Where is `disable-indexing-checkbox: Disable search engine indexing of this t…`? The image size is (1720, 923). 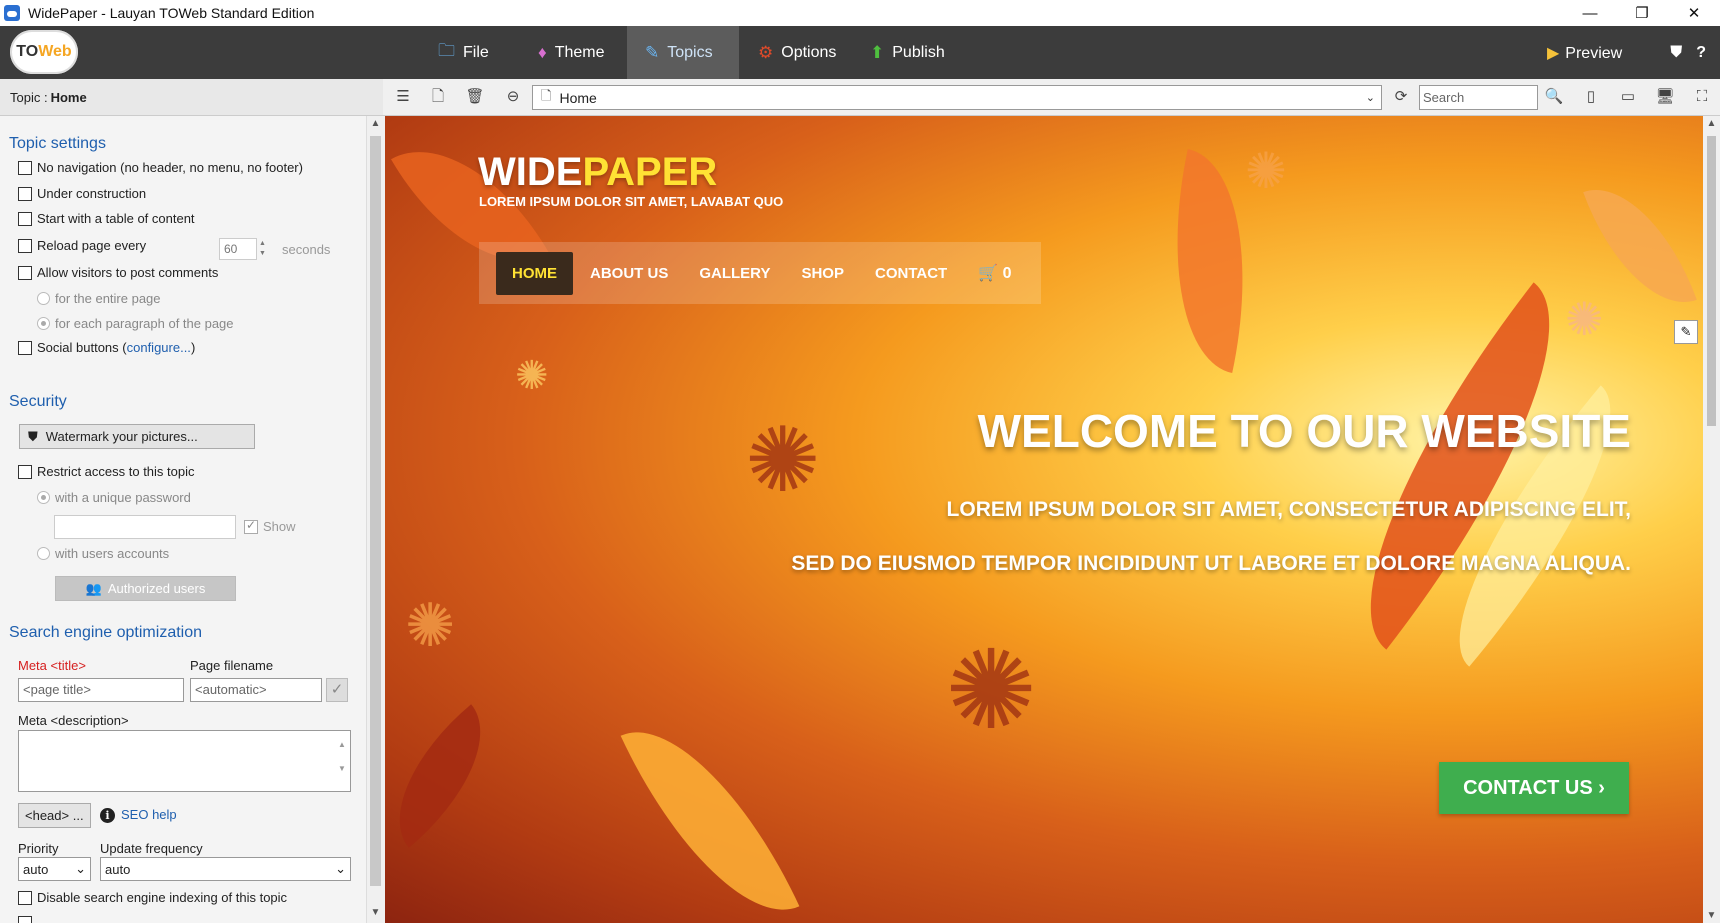 disable-indexing-checkbox: Disable search engine indexing of this t… is located at coordinates (152, 897).